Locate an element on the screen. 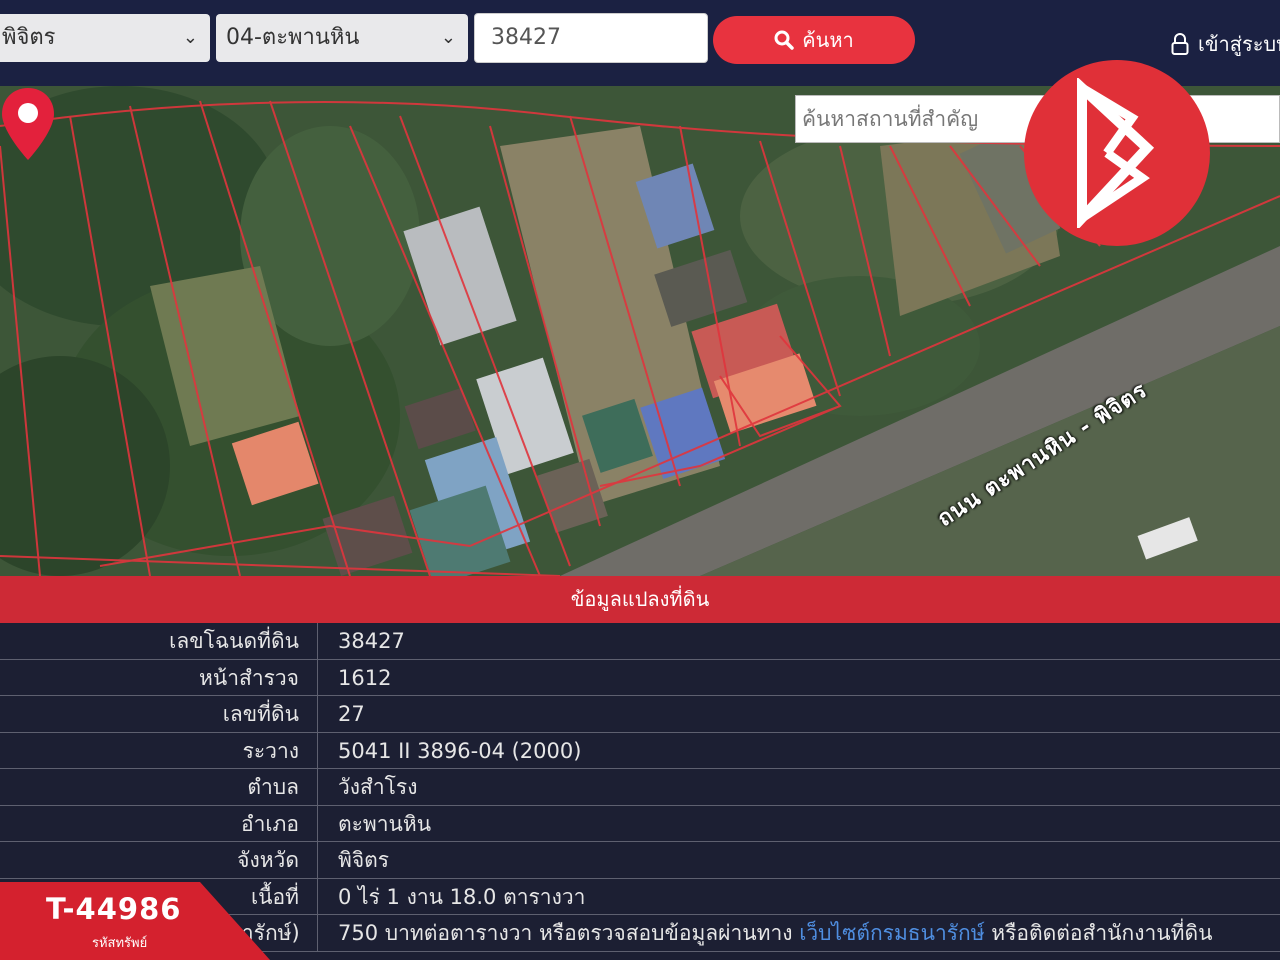 Image resolution: width=1280 pixels, height=960 pixels. info-value: 5041 II 3896-04 (2000) is located at coordinates (460, 750).